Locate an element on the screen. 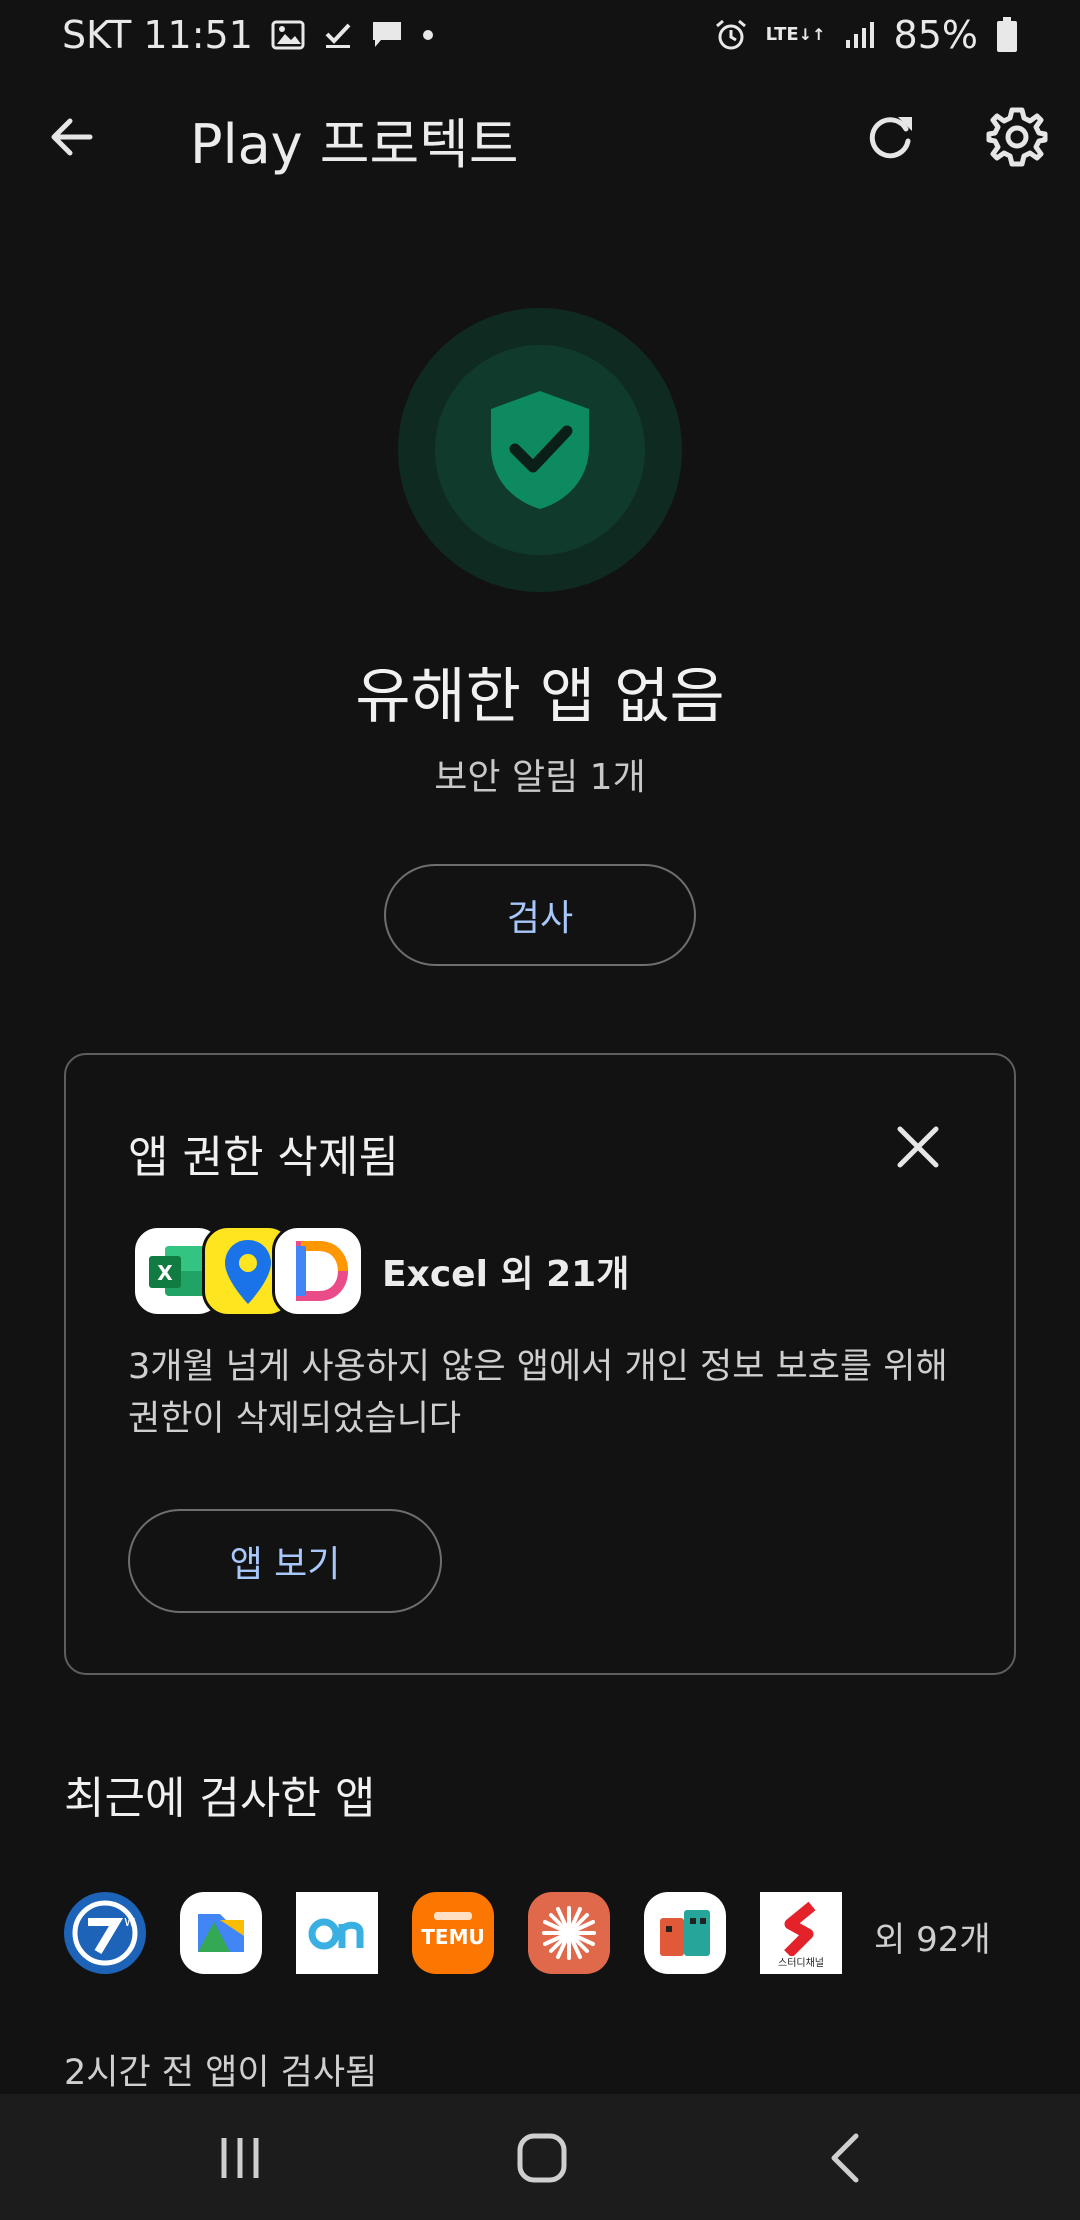 This screenshot has width=1080, height=2220. temu-app-icon: TEMU is located at coordinates (453, 1933).